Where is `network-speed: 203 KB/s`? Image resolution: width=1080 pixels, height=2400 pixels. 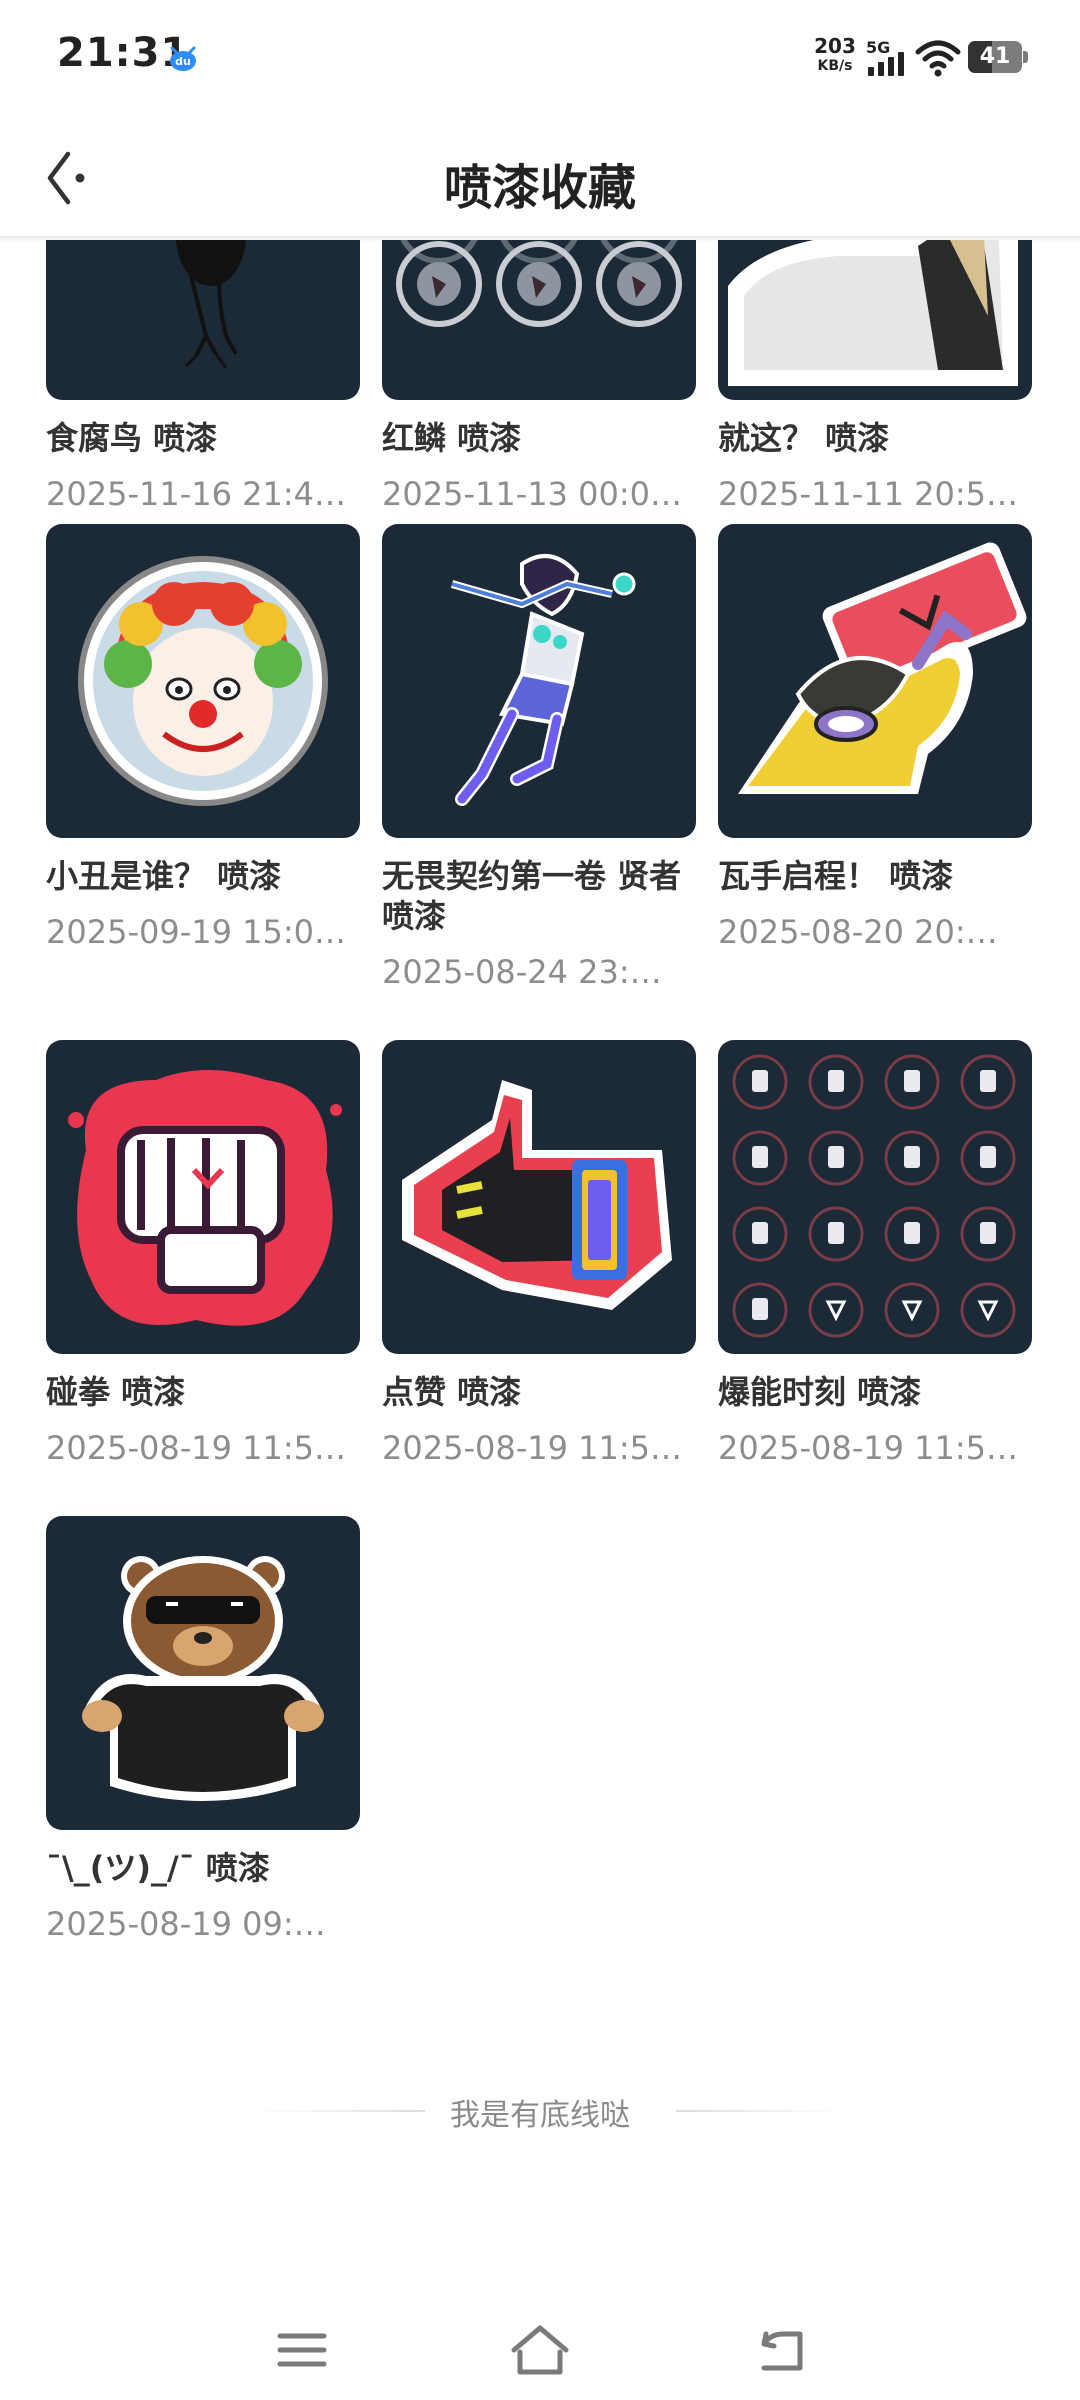 network-speed: 203 KB/s is located at coordinates (835, 54).